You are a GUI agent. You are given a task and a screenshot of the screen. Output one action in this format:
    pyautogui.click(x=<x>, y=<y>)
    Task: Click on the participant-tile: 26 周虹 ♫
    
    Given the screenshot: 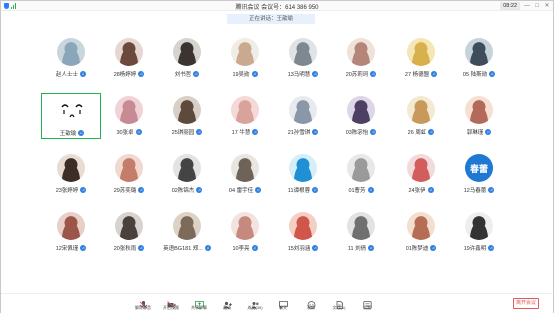 What is the action you would take?
    pyautogui.click(x=421, y=116)
    